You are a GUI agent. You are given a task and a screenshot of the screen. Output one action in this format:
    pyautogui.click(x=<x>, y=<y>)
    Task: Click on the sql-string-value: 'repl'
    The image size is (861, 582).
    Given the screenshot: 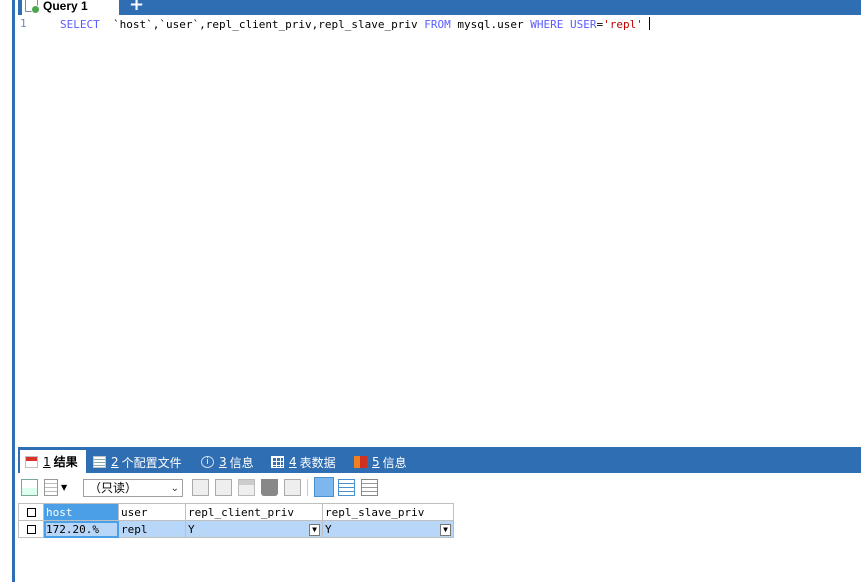 What is the action you would take?
    pyautogui.click(x=623, y=24)
    